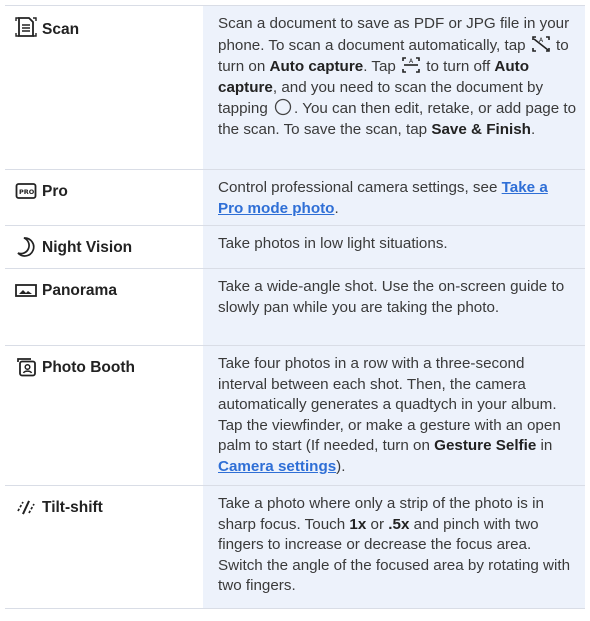 The image size is (590, 621). Describe the element at coordinates (26, 290) in the screenshot. I see `panorama-icon` at that location.